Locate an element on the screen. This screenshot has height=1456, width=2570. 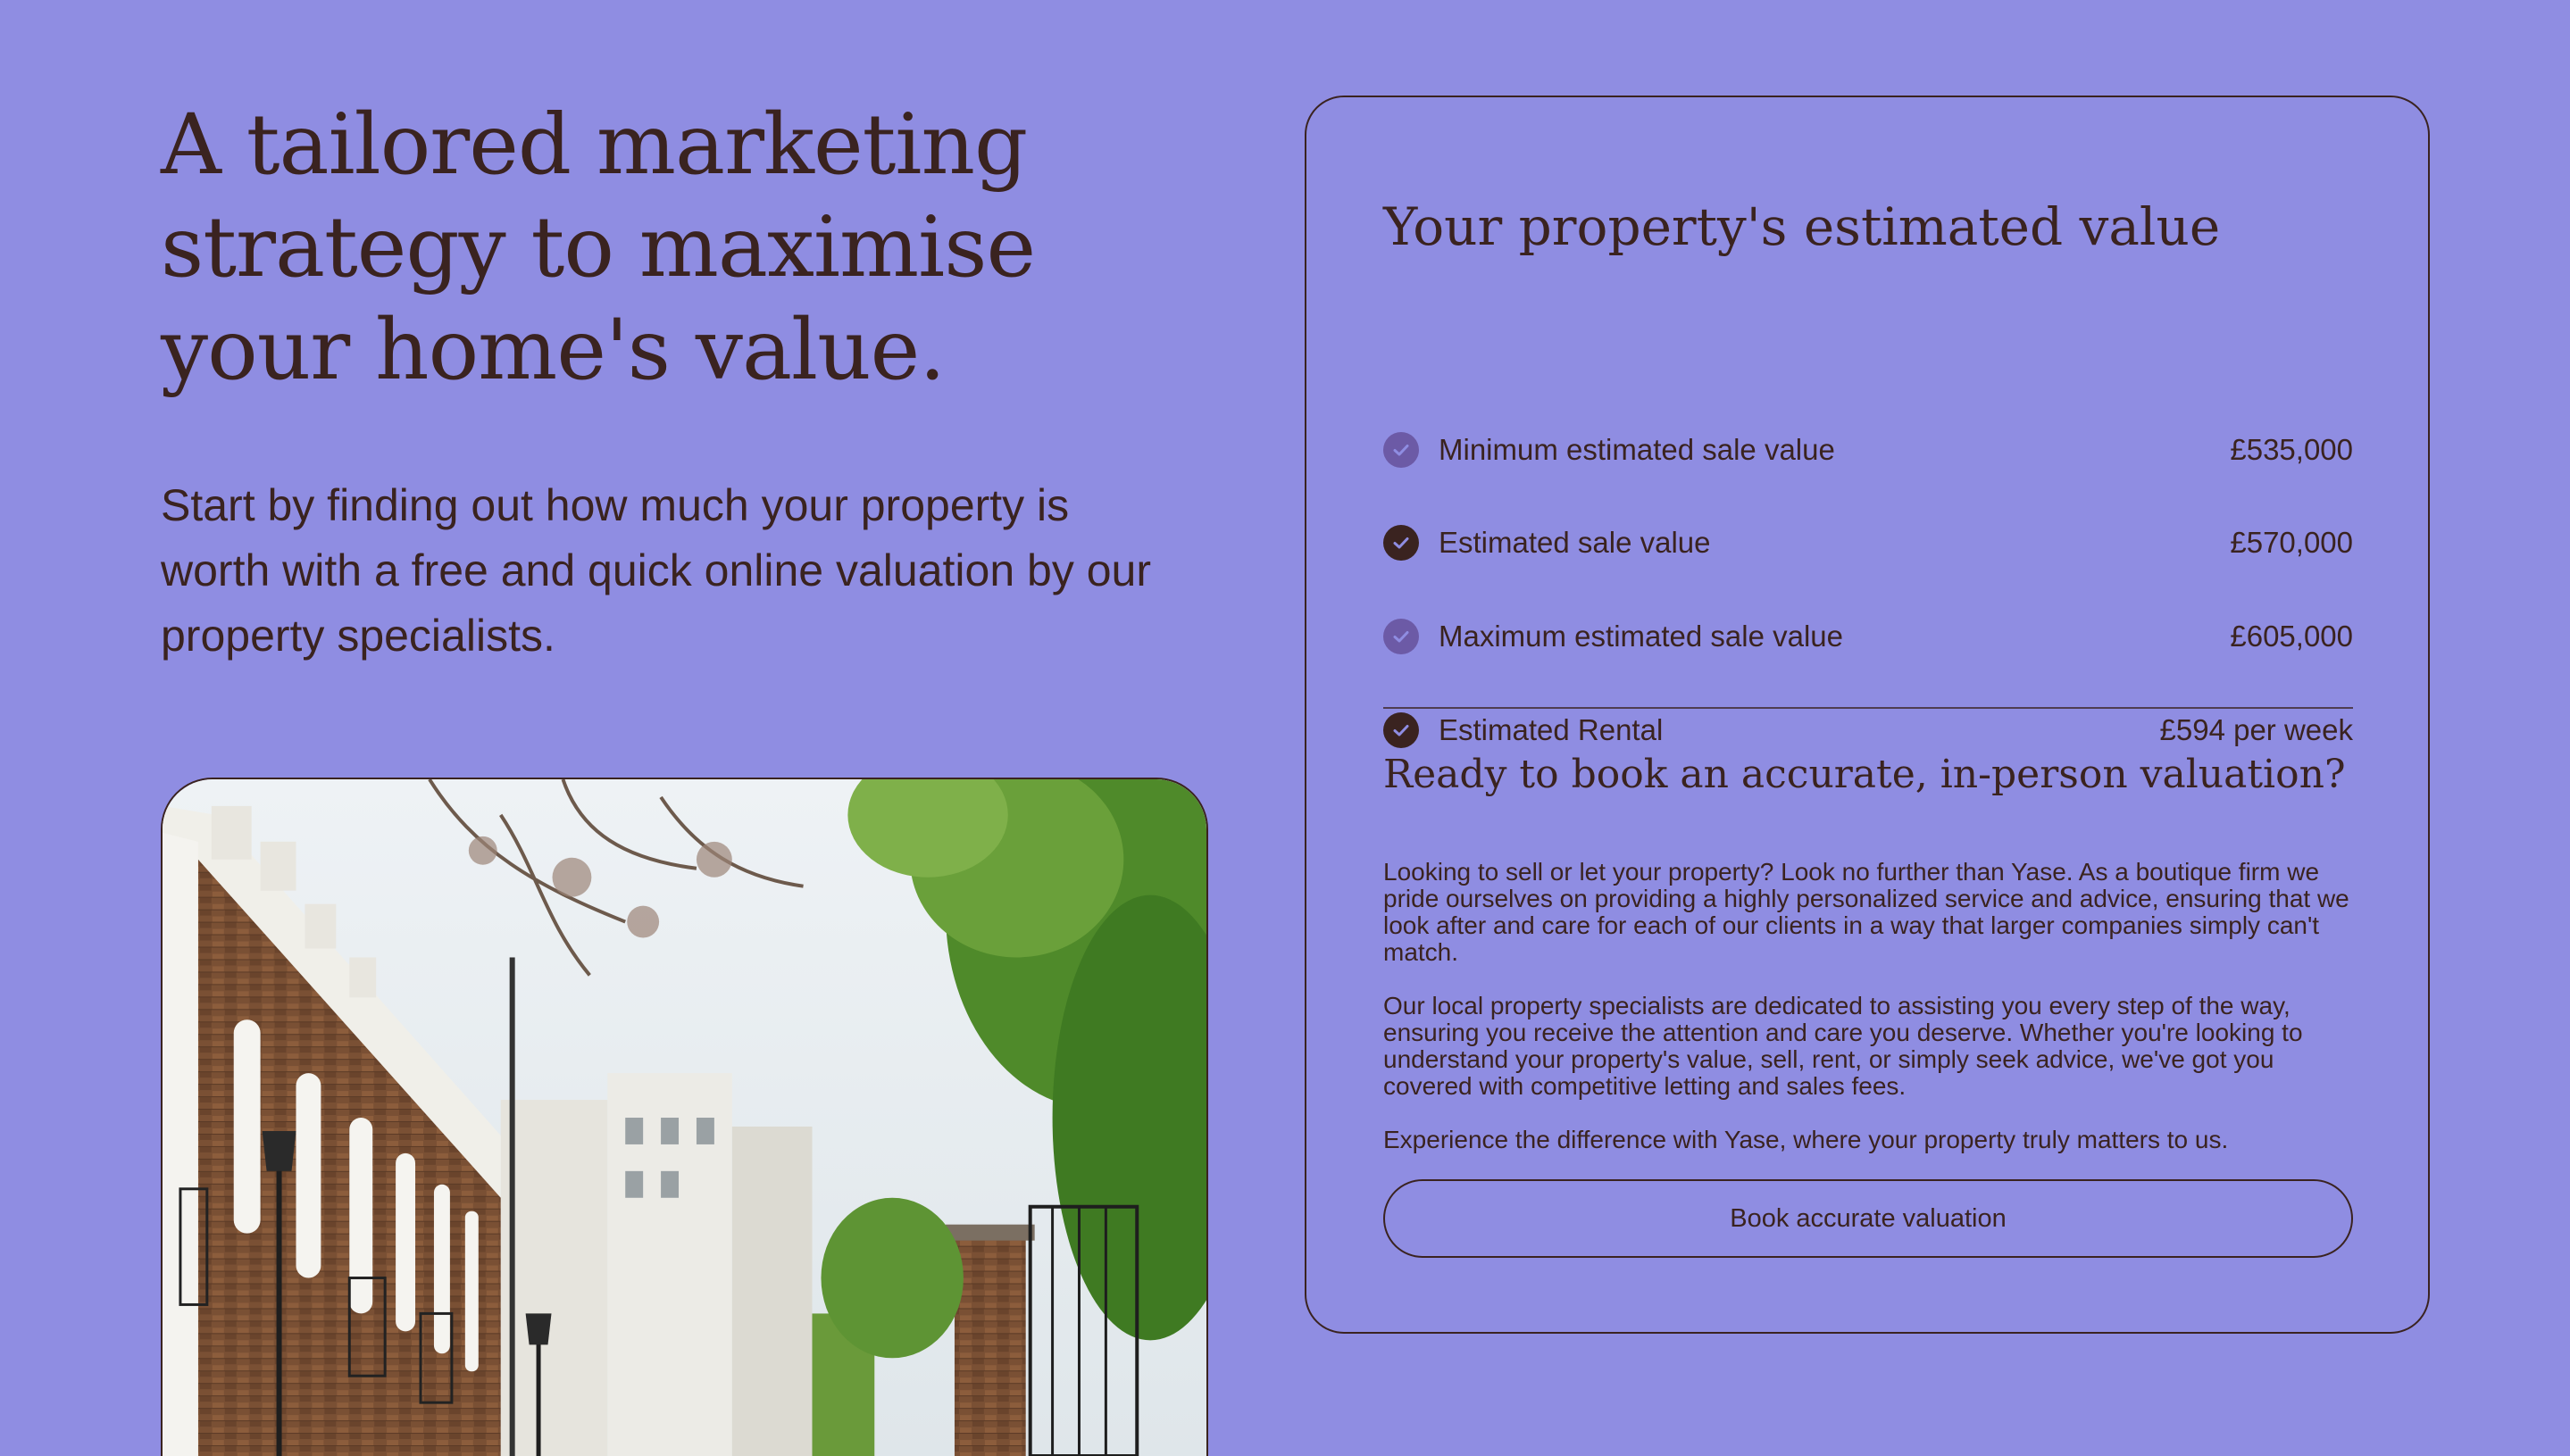
valuation-label: Estimated sale value is located at coordinates (1575, 542).